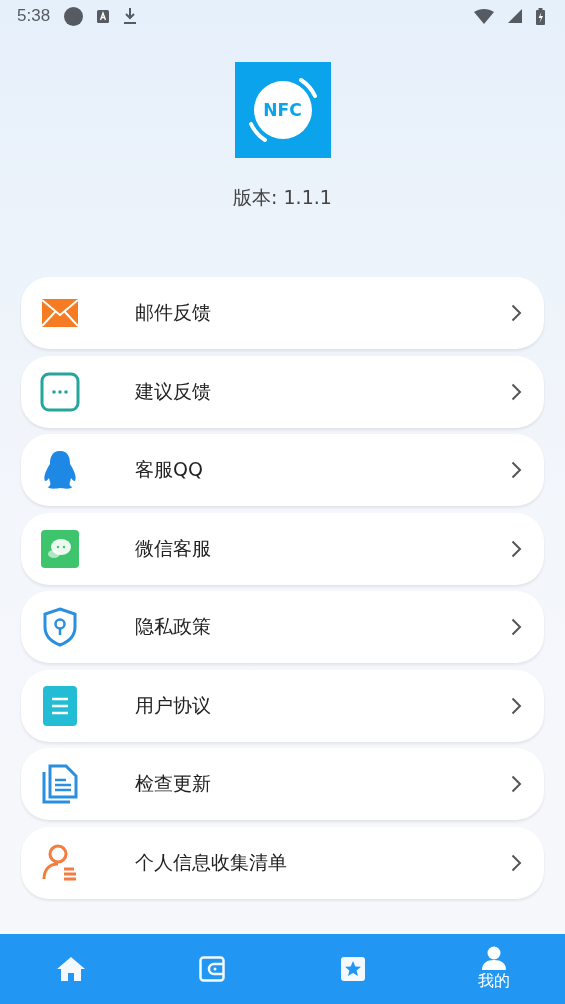 Image resolution: width=565 pixels, height=1004 pixels. What do you see at coordinates (282, 313) in the screenshot?
I see `menu-item: 邮件反馈` at bounding box center [282, 313].